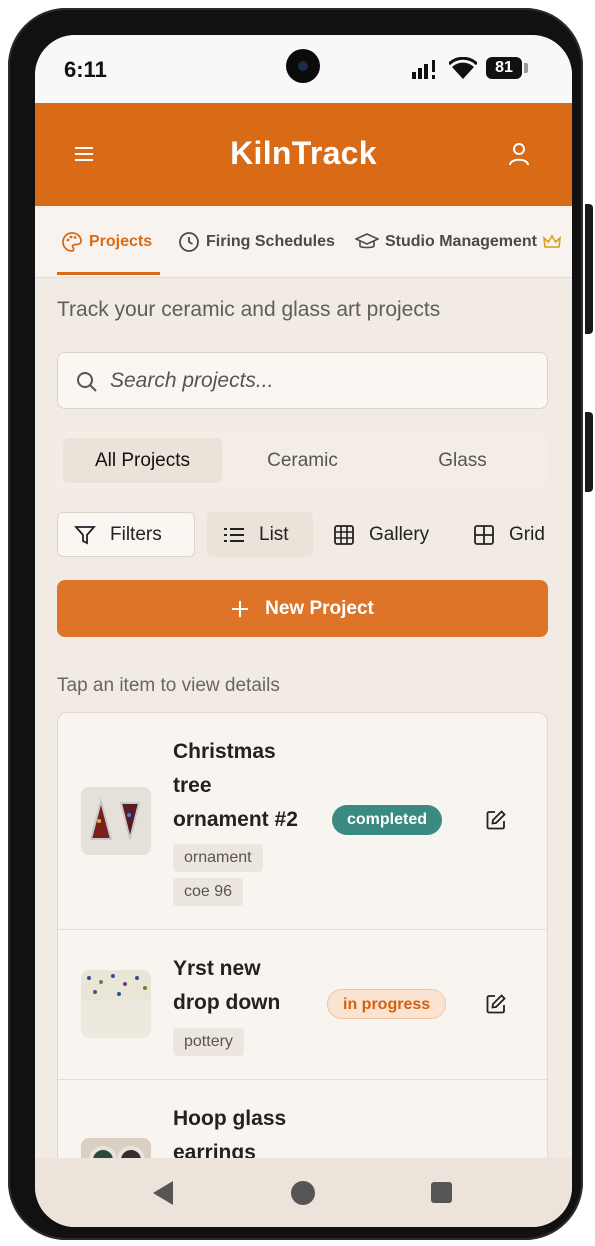 The height and width of the screenshot is (1246, 595). Describe the element at coordinates (72, 242) in the screenshot. I see `palette-icon` at that location.